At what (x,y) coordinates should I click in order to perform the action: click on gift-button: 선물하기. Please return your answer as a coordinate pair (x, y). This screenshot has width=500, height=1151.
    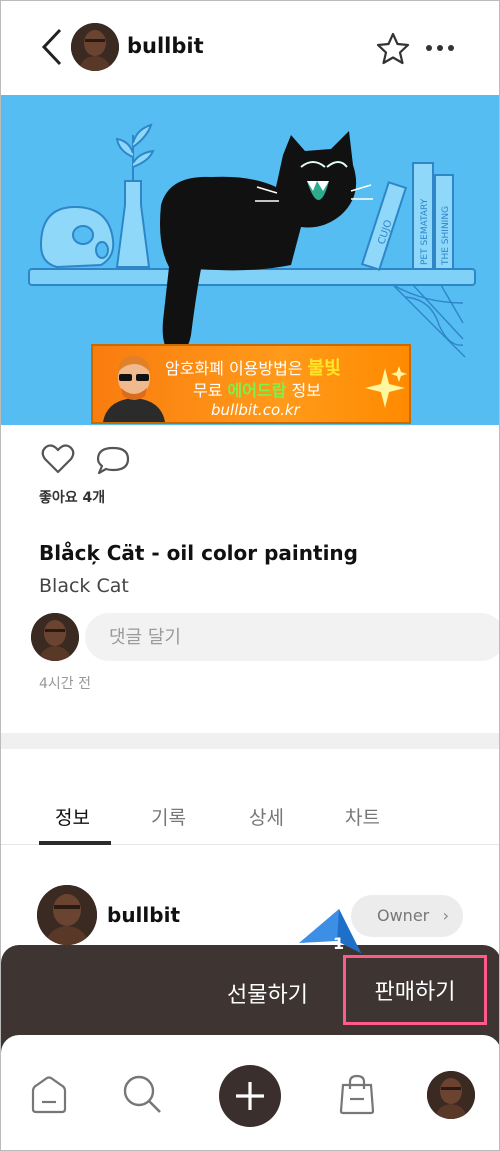
    Looking at the image, I should click on (267, 993).